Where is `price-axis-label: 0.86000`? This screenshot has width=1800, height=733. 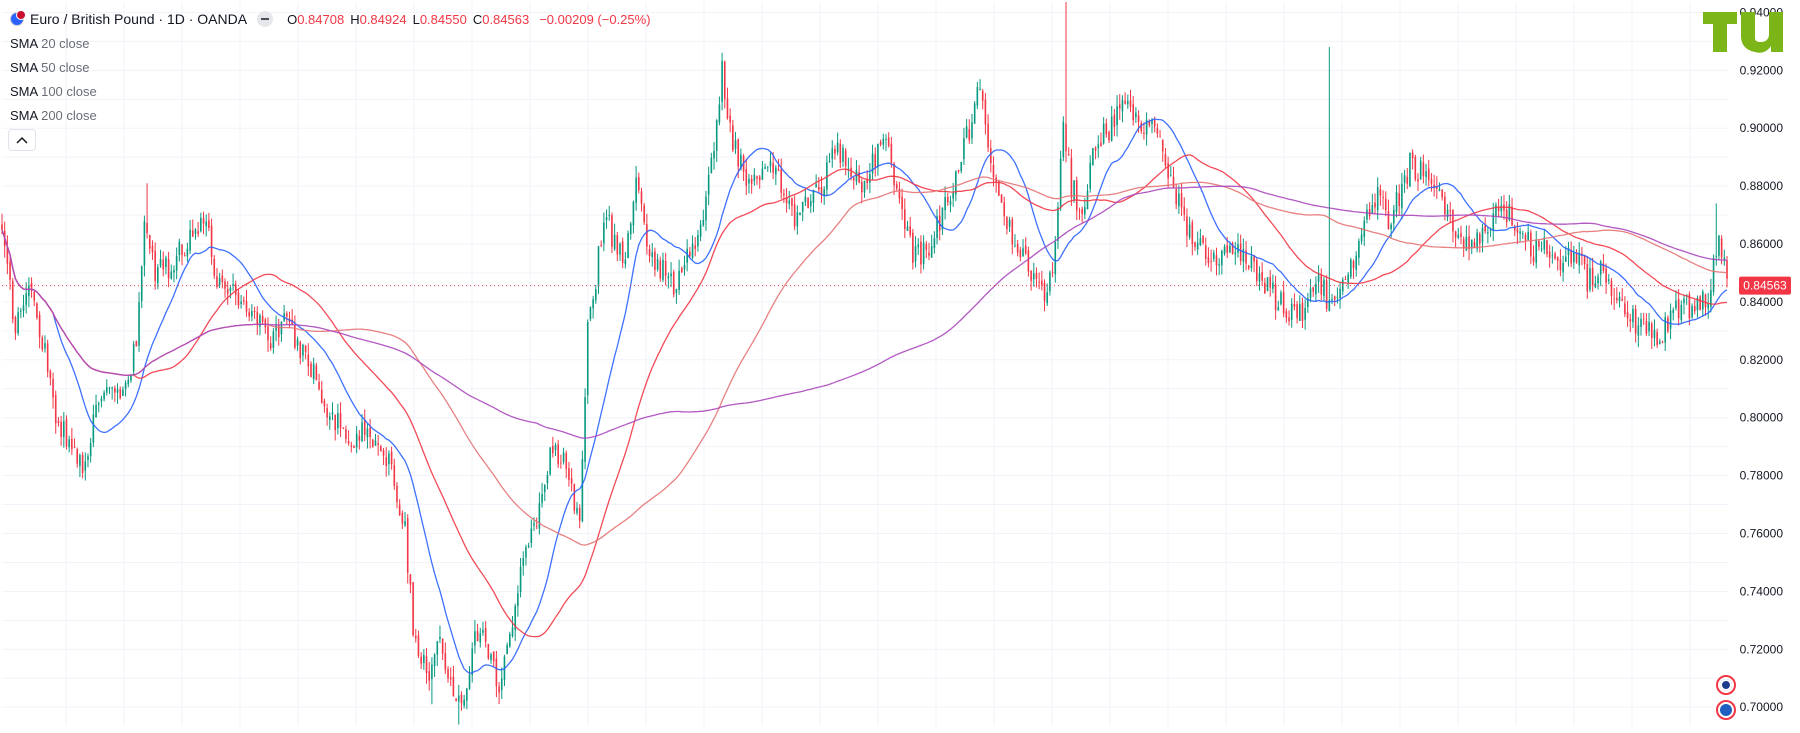
price-axis-label: 0.86000 is located at coordinates (1762, 244).